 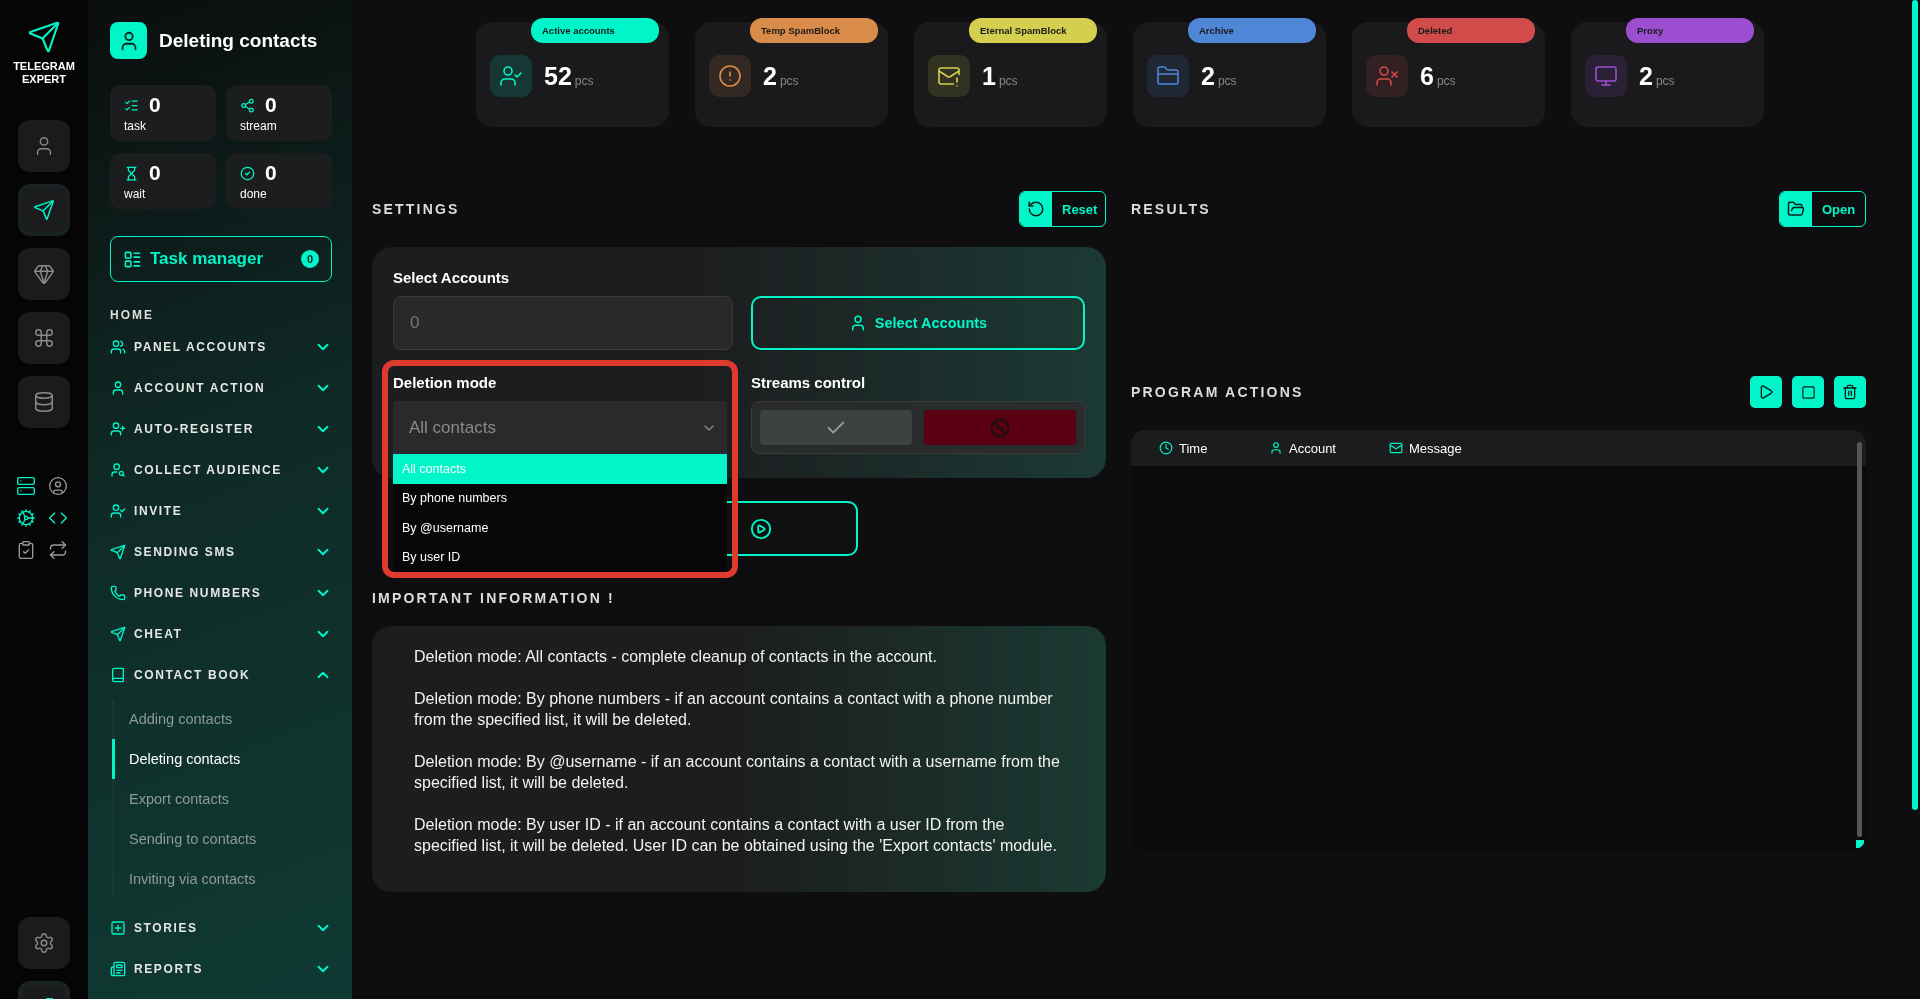 I want to click on monitor-icon, so click(x=1606, y=76).